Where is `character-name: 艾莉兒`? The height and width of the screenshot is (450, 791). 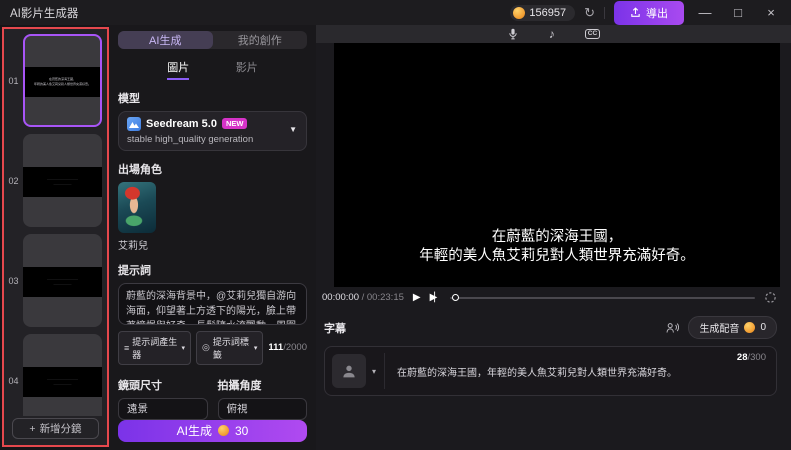
character-name: 艾莉兒 is located at coordinates (133, 246).